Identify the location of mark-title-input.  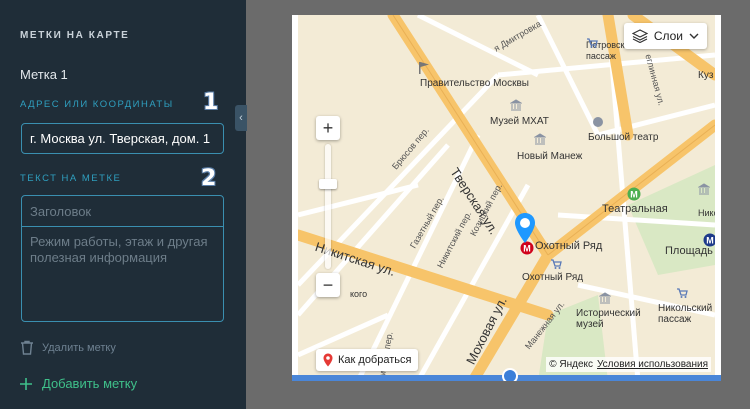
(122, 211).